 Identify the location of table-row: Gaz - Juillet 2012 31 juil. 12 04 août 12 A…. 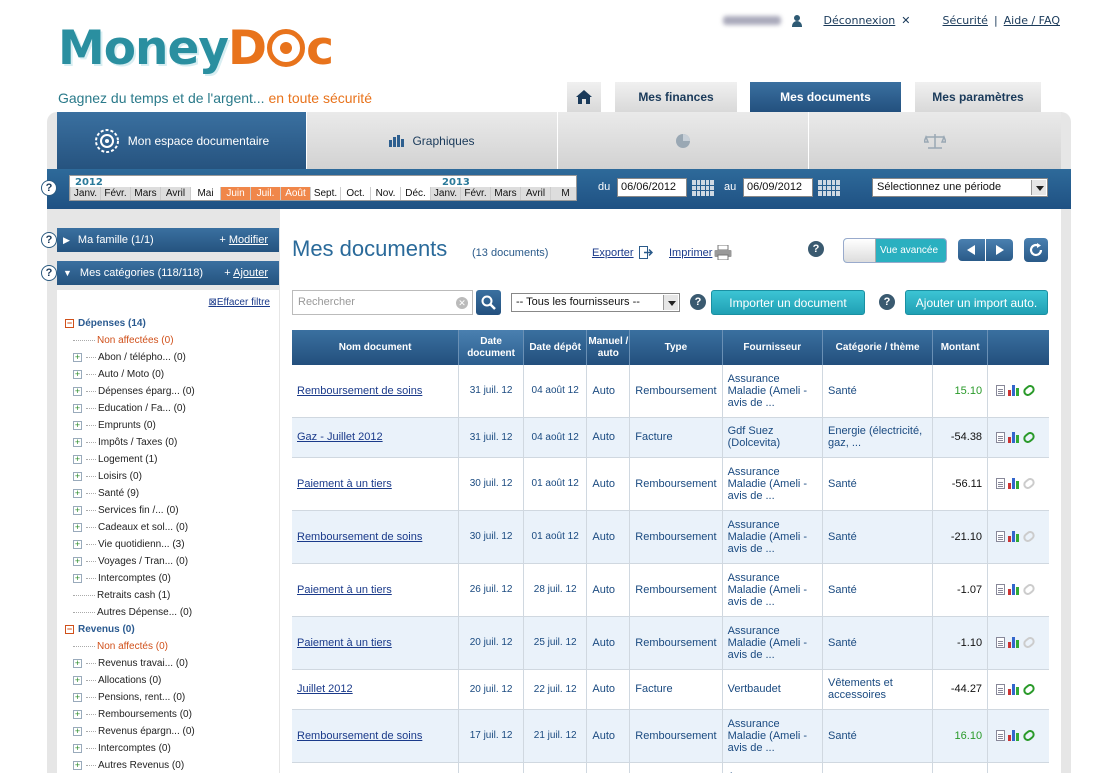
(670, 437).